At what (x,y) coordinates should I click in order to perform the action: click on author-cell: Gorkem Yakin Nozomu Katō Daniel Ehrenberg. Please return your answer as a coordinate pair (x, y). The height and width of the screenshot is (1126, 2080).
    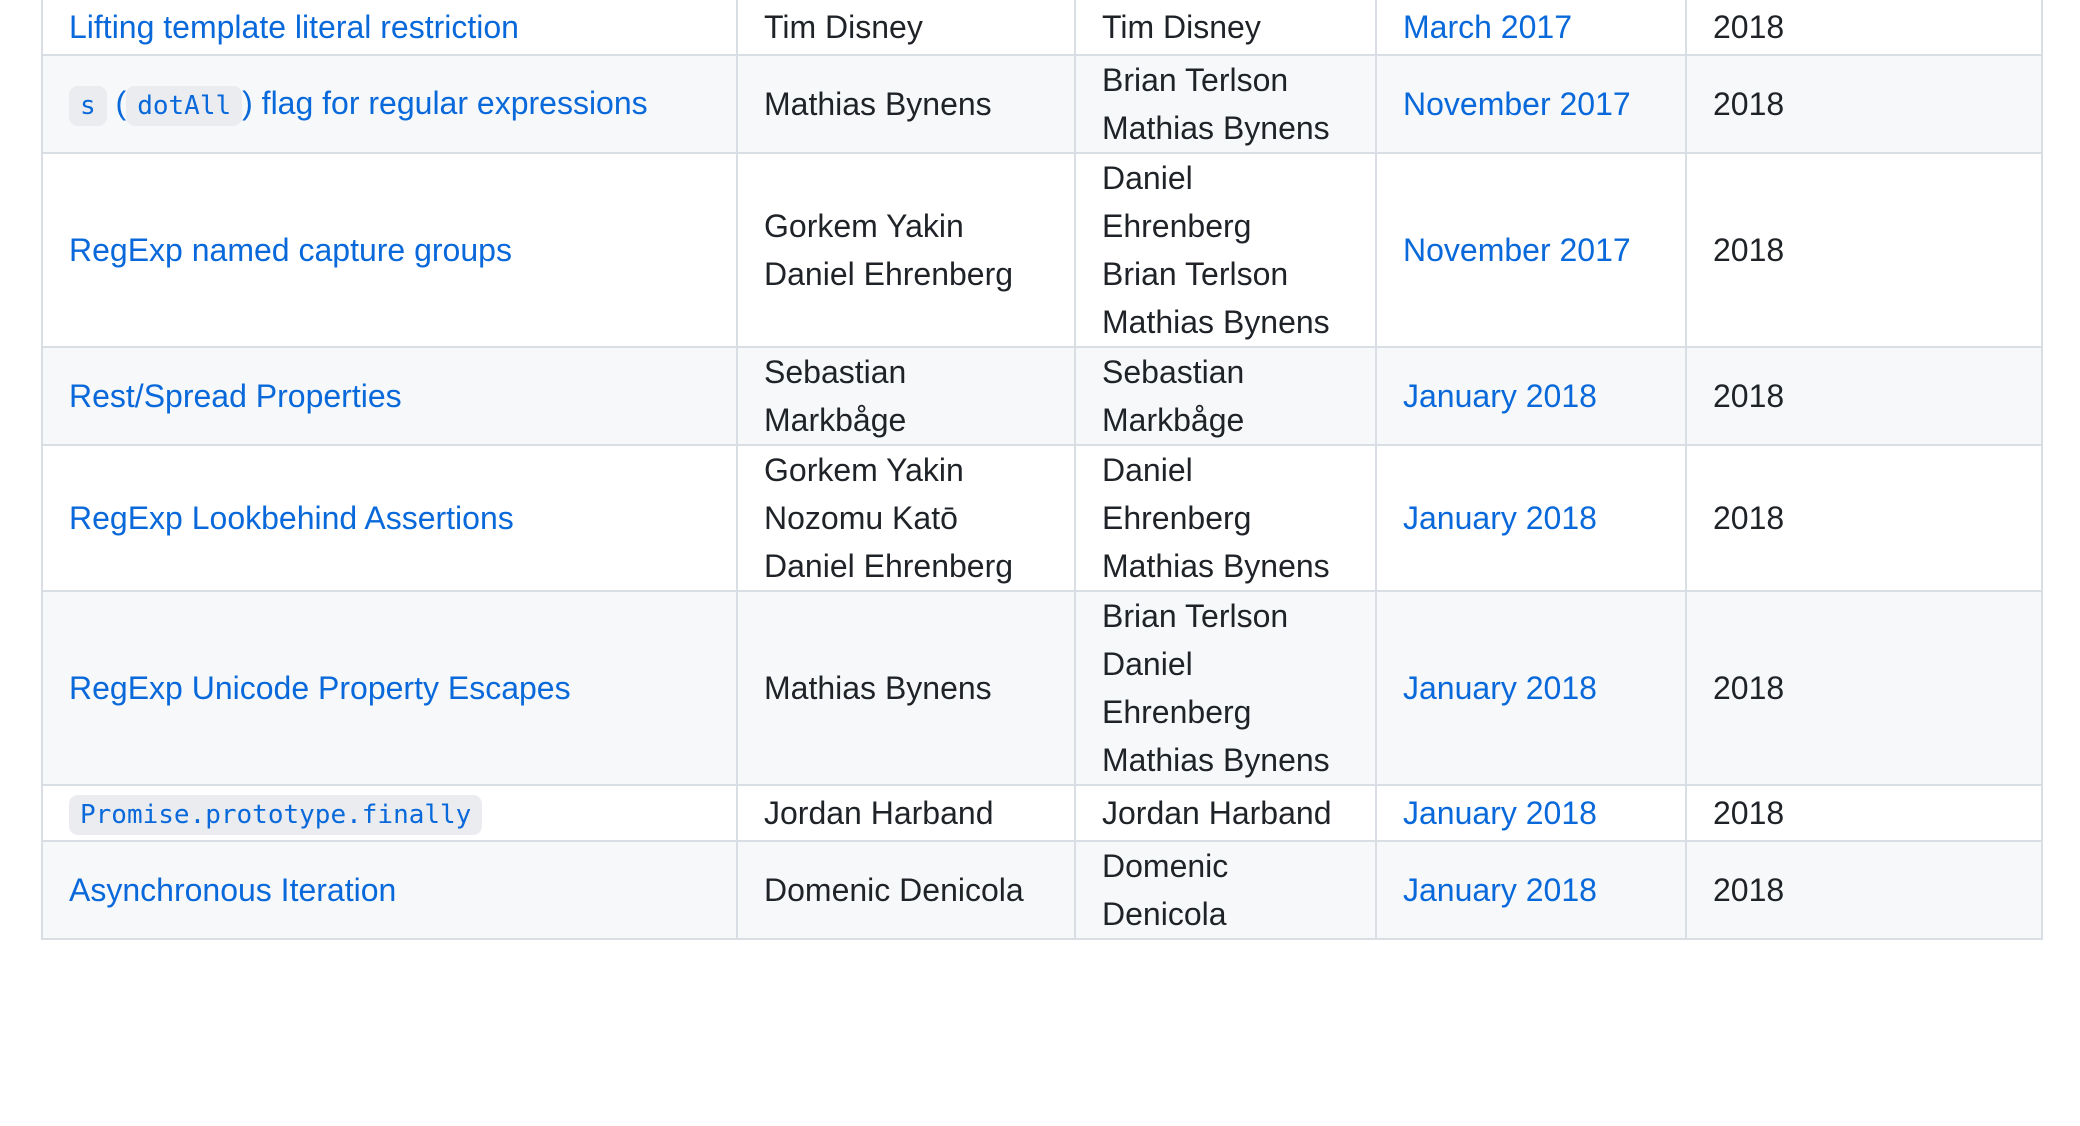
    Looking at the image, I should click on (906, 518).